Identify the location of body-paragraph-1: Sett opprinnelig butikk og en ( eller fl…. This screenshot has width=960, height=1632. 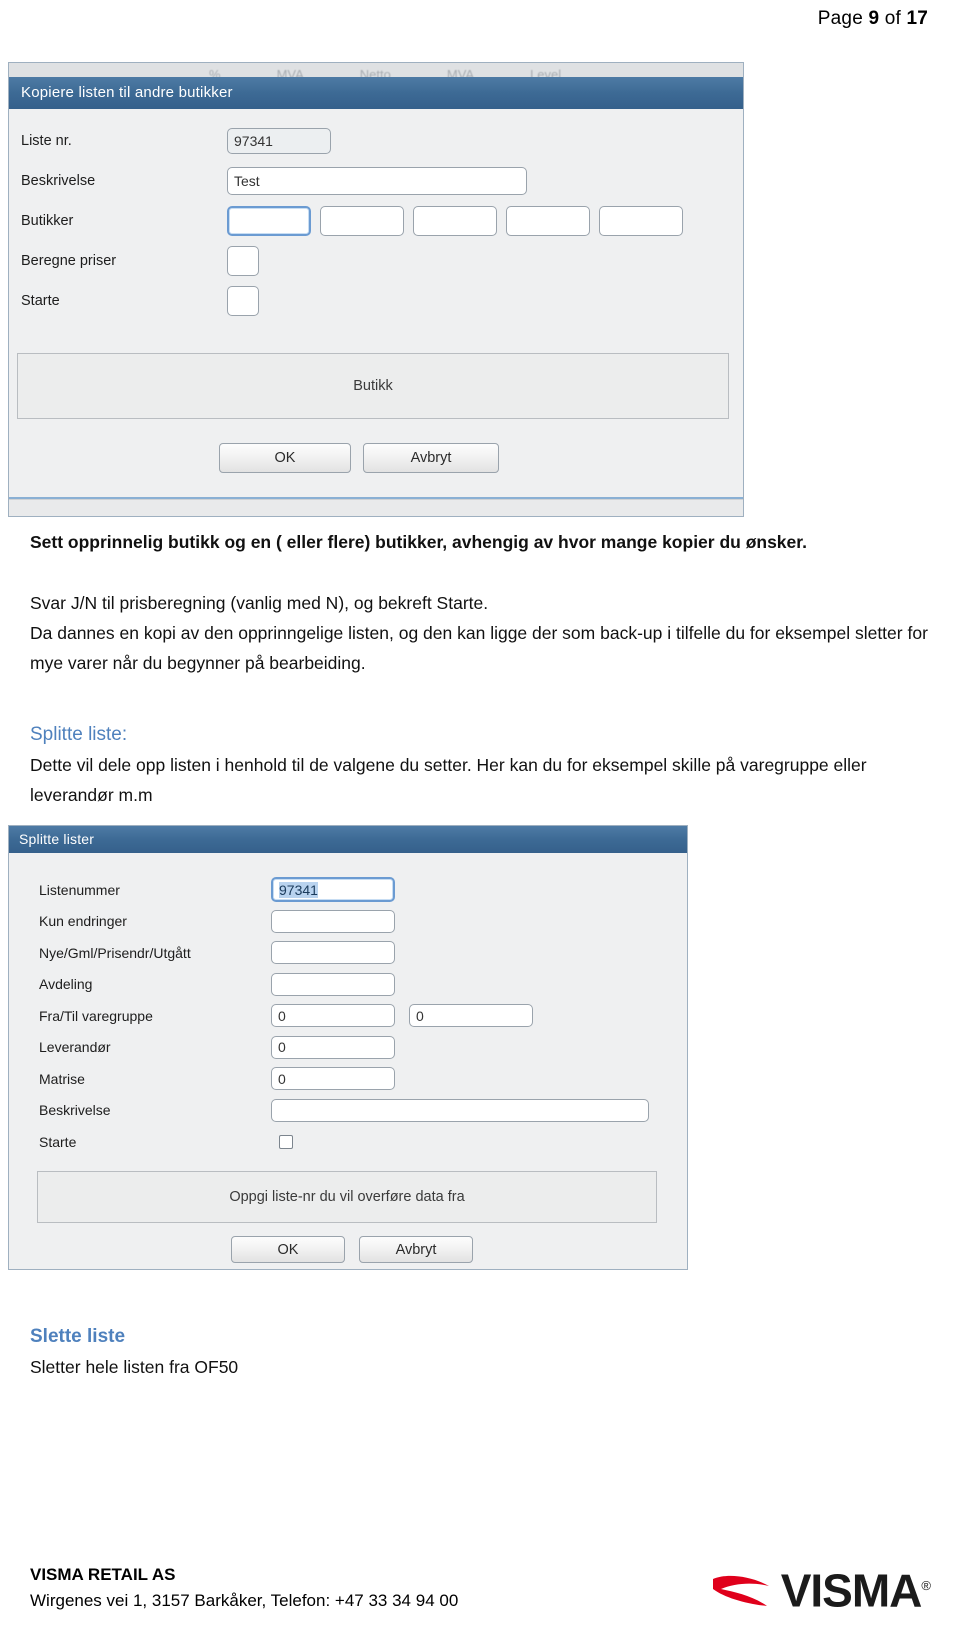
(480, 542).